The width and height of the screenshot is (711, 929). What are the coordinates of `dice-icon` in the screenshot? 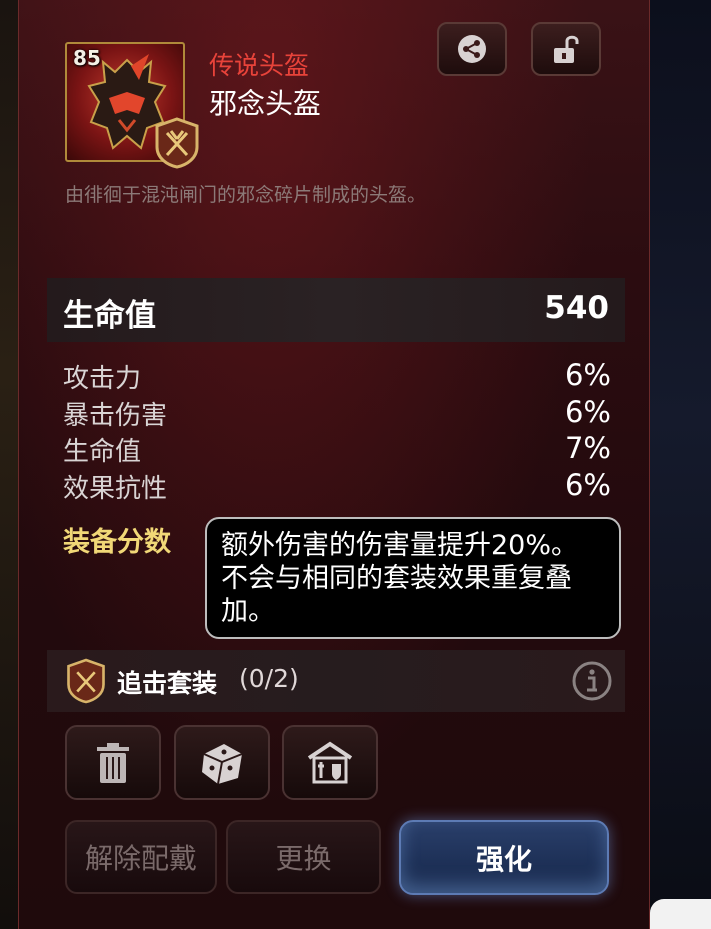 It's located at (222, 763).